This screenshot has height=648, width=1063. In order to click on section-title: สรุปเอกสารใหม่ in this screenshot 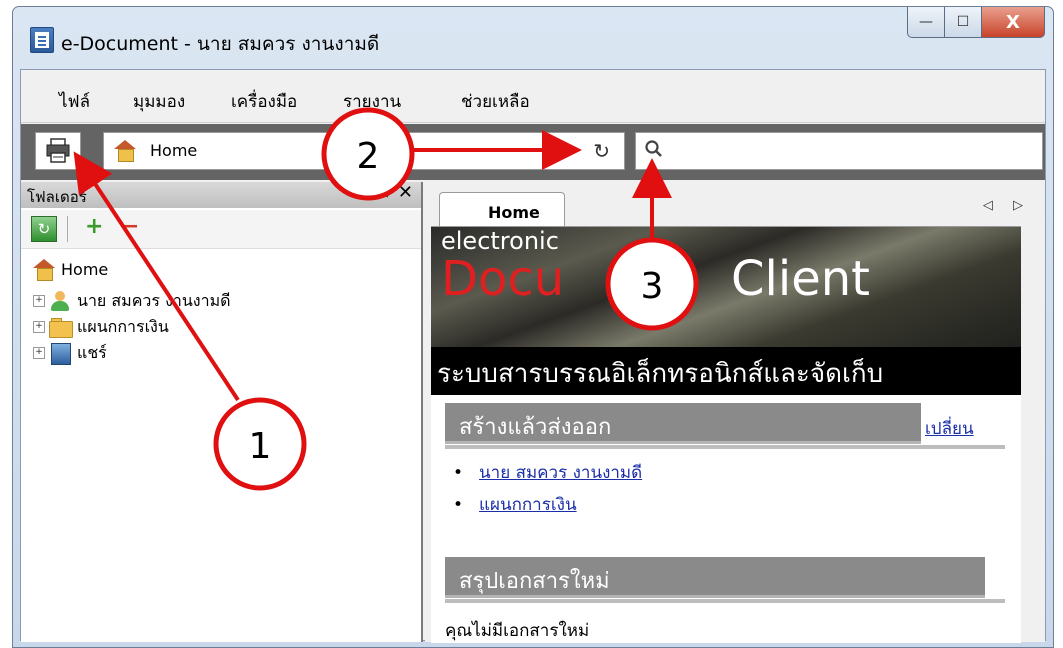, I will do `click(534, 581)`.